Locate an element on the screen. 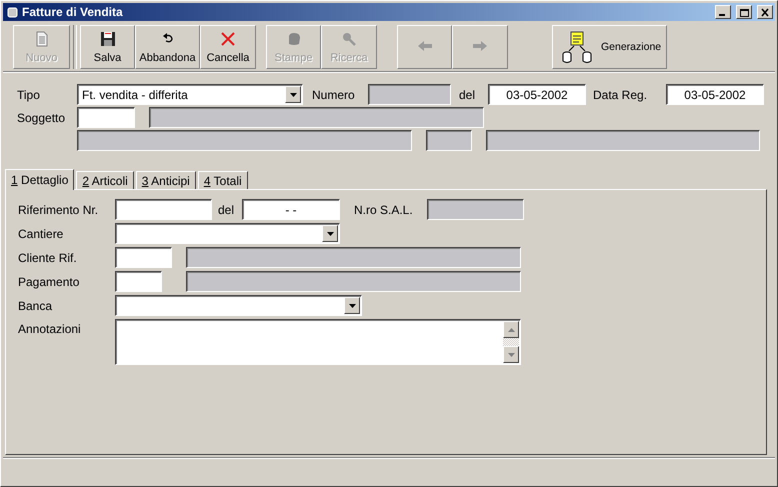 The width and height of the screenshot is (778, 487). scrollbar is located at coordinates (511, 342).